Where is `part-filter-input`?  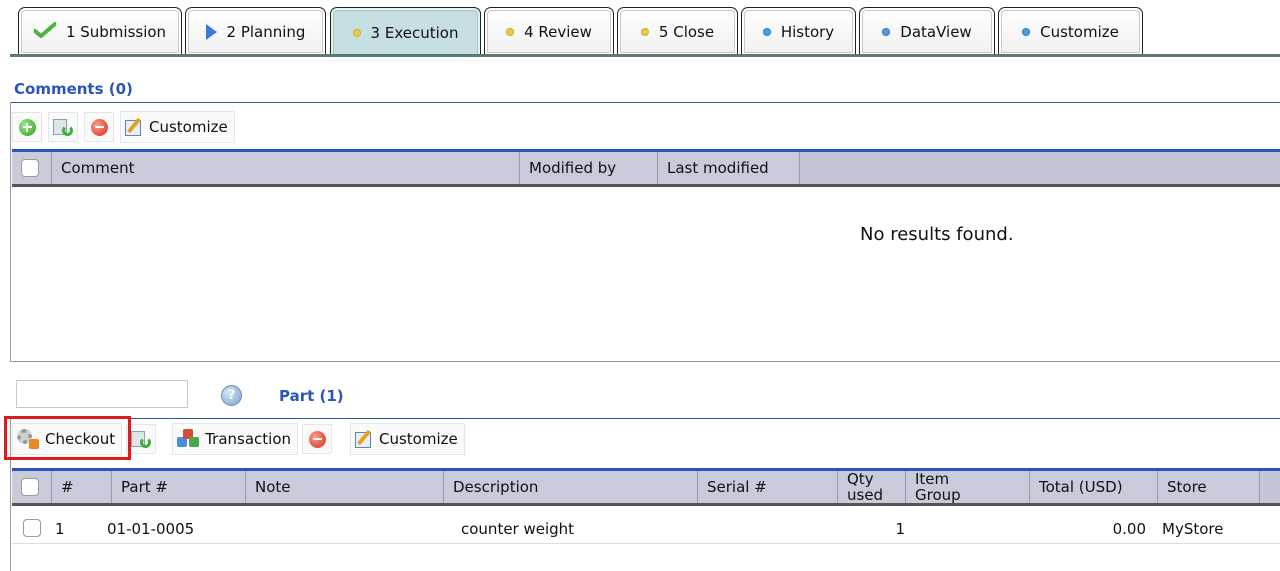
part-filter-input is located at coordinates (102, 394).